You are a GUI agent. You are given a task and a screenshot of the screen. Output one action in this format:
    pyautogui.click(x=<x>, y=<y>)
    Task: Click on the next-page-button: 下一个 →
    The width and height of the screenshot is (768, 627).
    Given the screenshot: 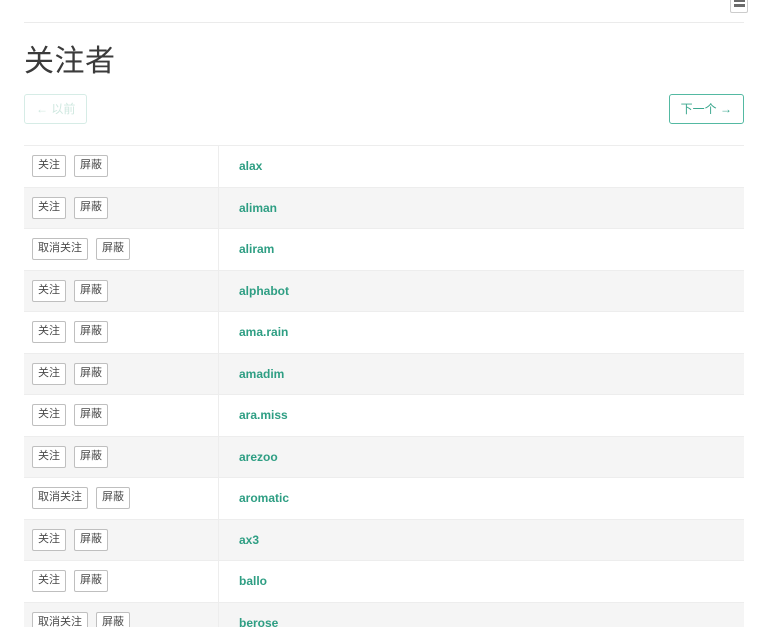 What is the action you would take?
    pyautogui.click(x=706, y=109)
    